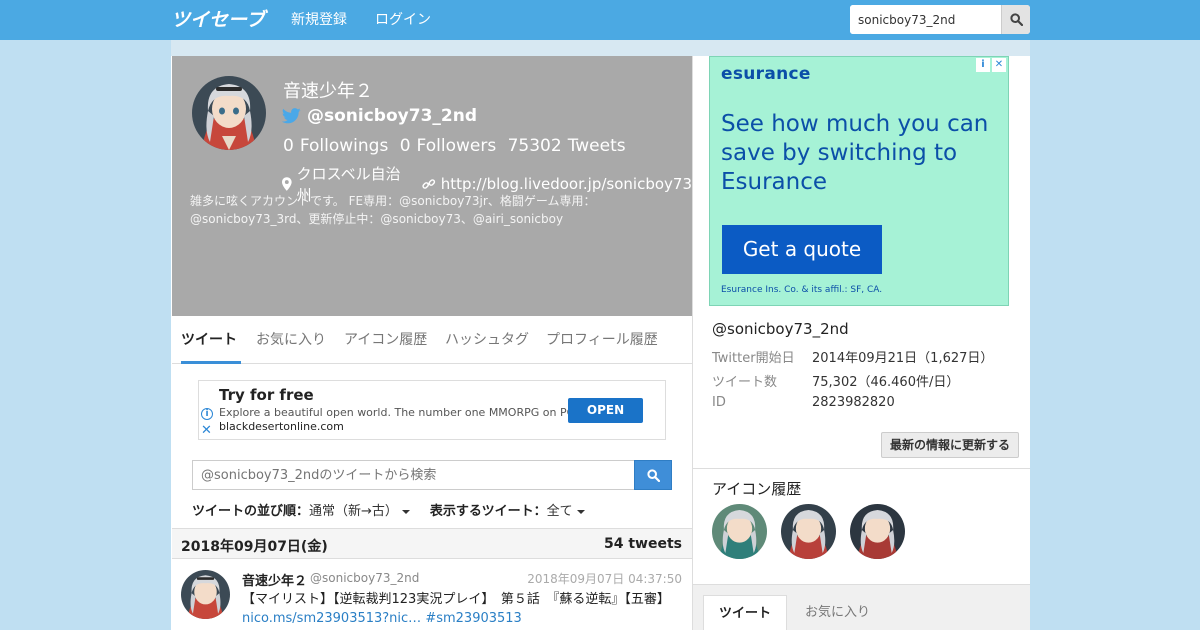 The width and height of the screenshot is (1200, 630). Describe the element at coordinates (392, 116) in the screenshot. I see `profile-screen-name-text: @sonicboy73_2nd` at that location.